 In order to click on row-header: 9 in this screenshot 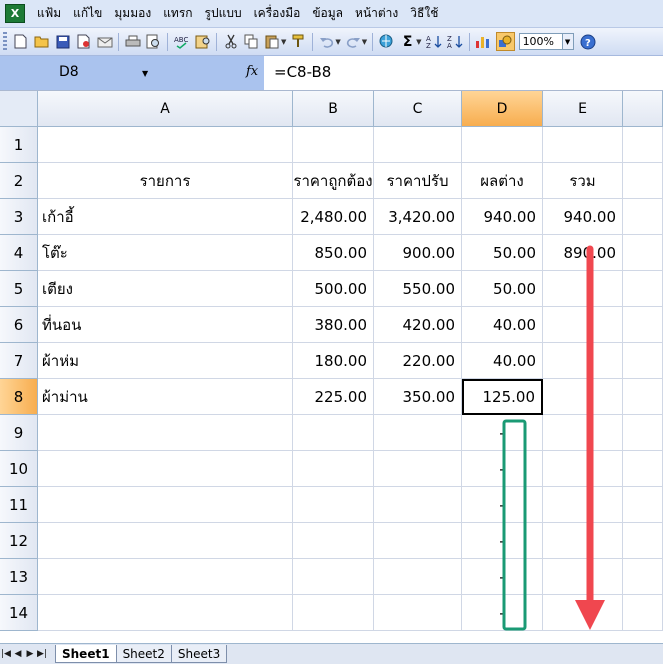, I will do `click(19, 433)`.